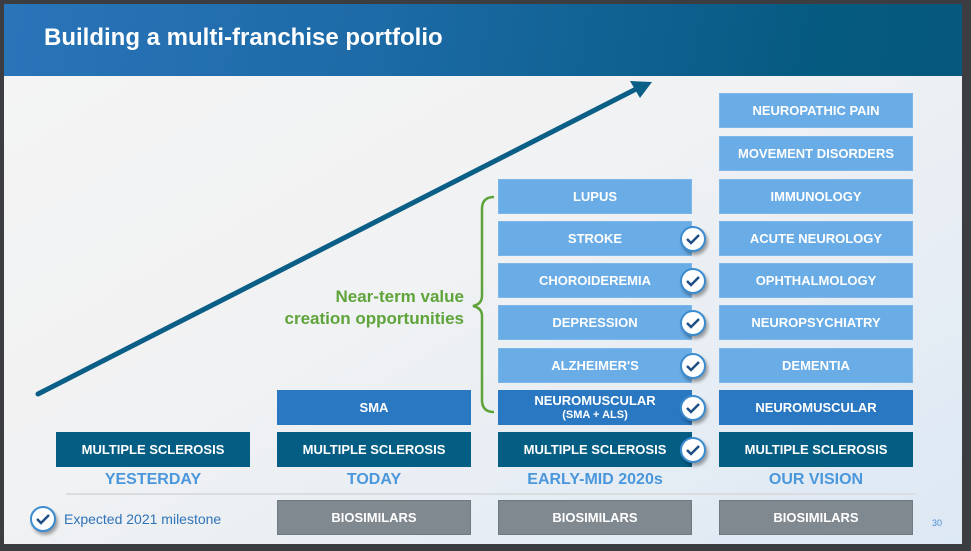  What do you see at coordinates (374, 449) in the screenshot?
I see `today-multiple-sclerosis: MULTIPLE SCLEROSIS` at bounding box center [374, 449].